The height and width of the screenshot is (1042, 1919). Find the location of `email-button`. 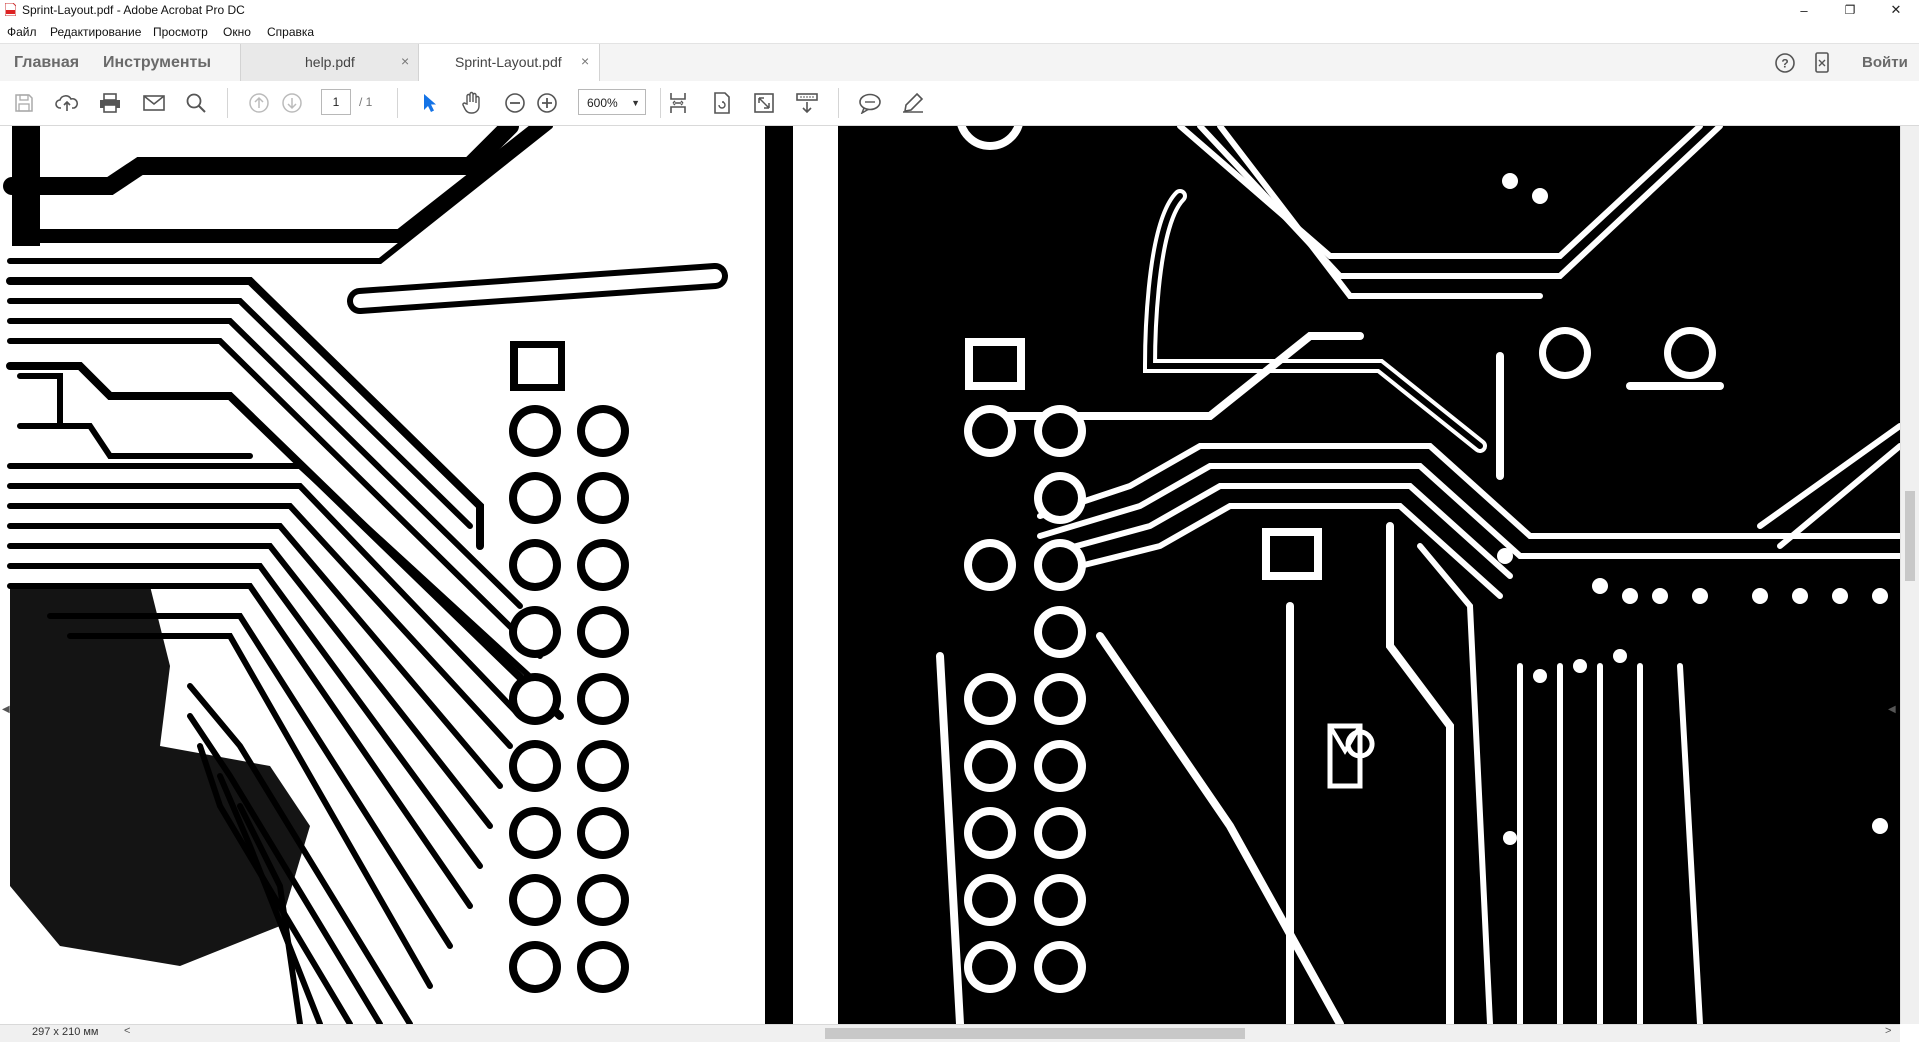

email-button is located at coordinates (154, 103).